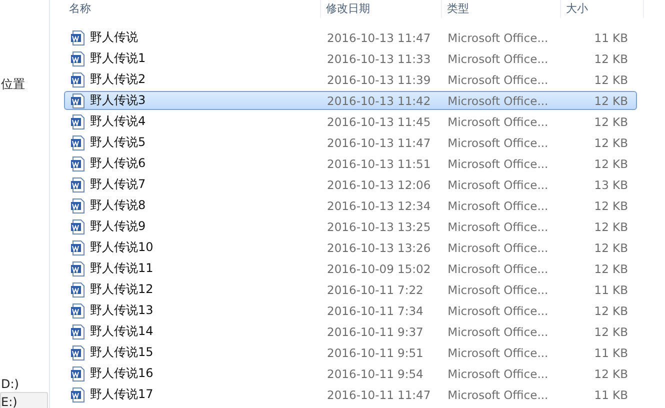 Image resolution: width=665 pixels, height=408 pixels. I want to click on file-row: 野人传说14 2016-10-11 9:37 Microsoft Office... 12 KB, so click(350, 331).